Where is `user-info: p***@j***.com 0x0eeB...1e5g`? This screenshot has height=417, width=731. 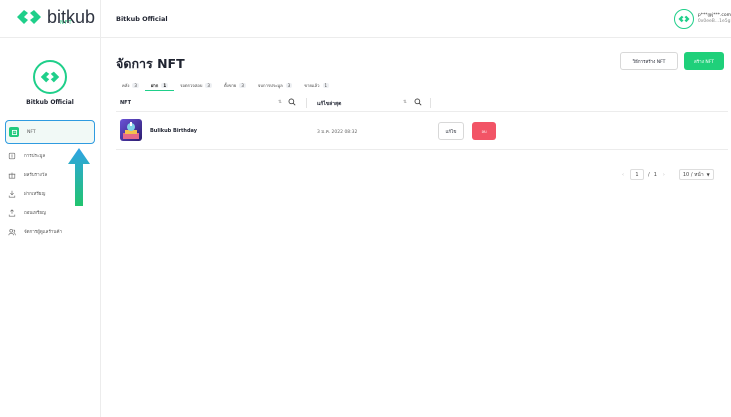 user-info: p***@j***.com 0x0eeB...1e5g is located at coordinates (714, 19).